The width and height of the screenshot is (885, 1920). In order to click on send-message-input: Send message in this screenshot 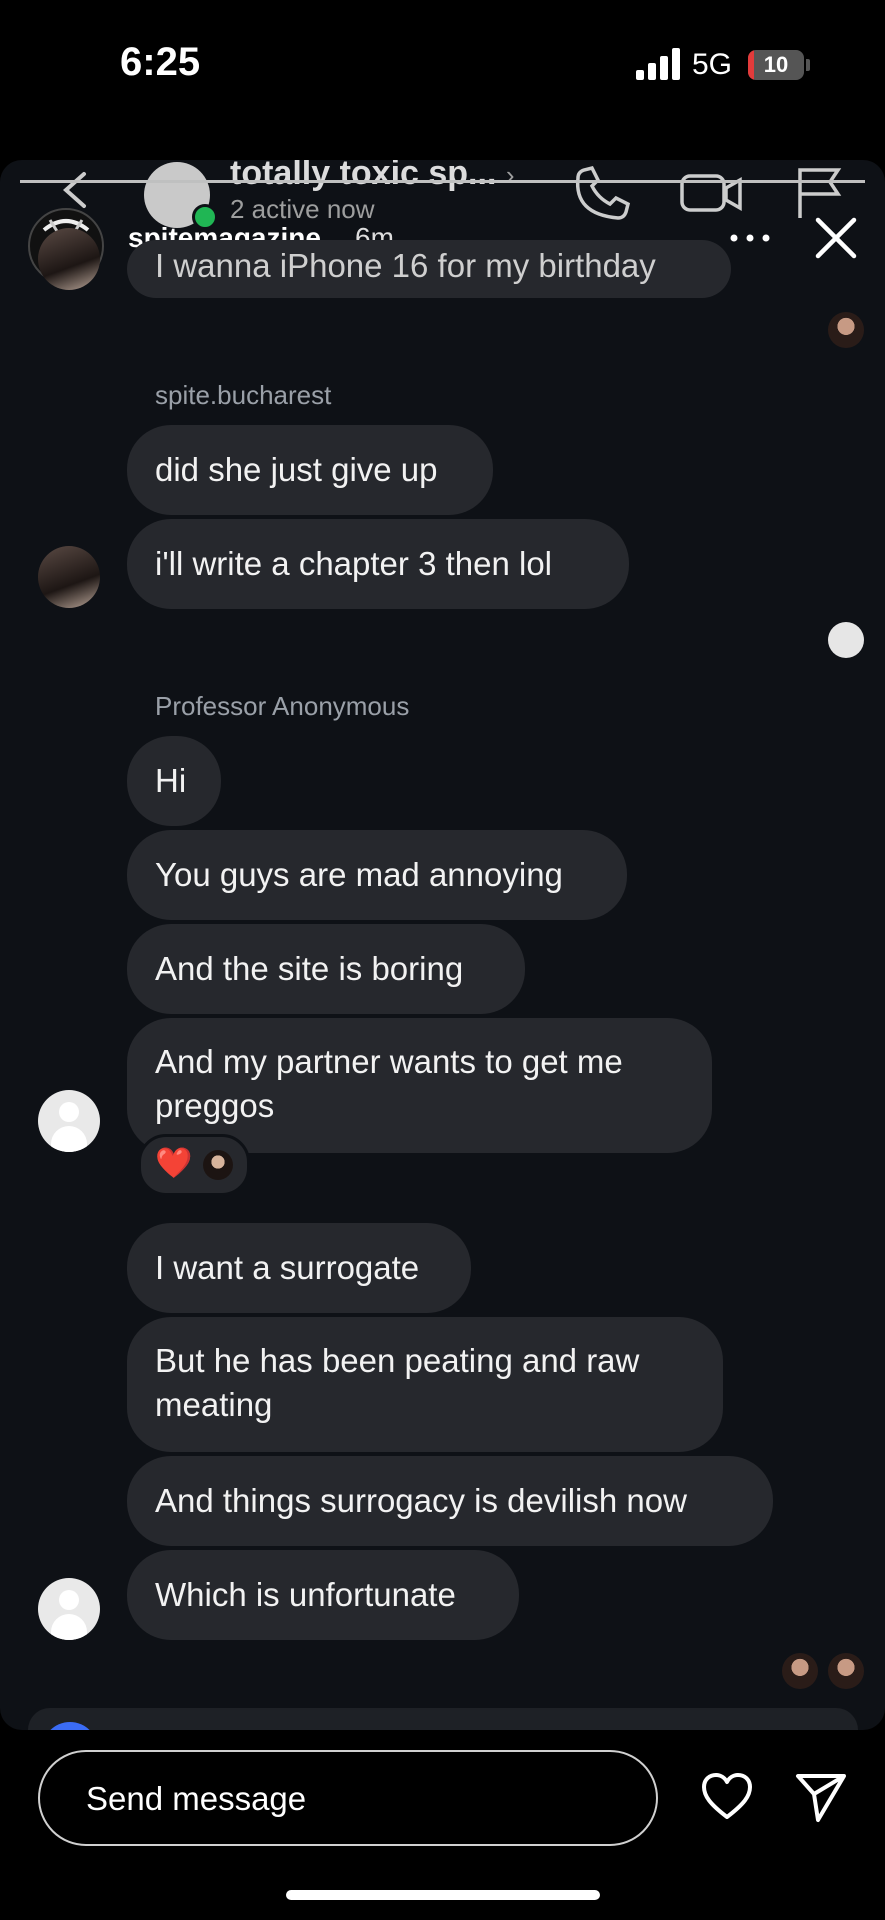, I will do `click(348, 1798)`.